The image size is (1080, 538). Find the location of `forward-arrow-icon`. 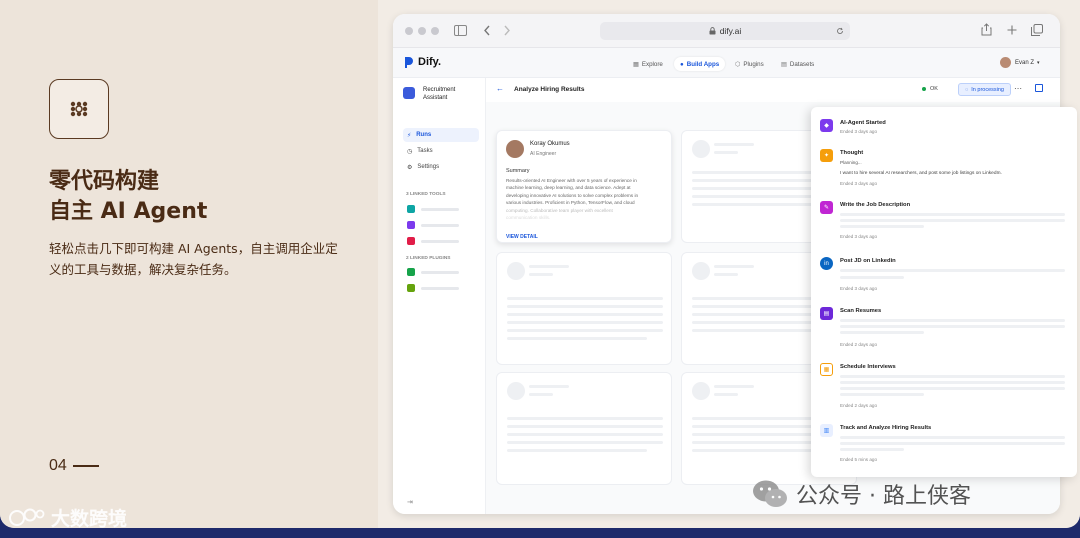

forward-arrow-icon is located at coordinates (507, 30).